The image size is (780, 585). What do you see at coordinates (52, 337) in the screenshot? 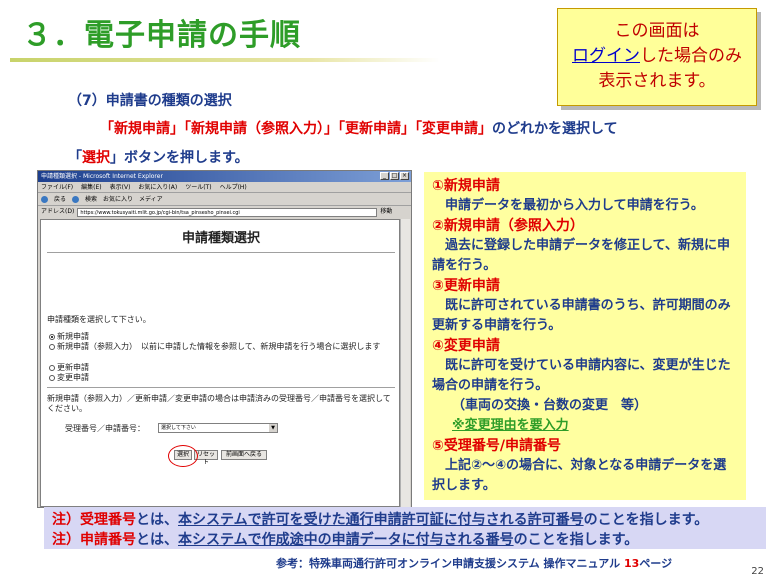
I see `radio-checked-icon` at bounding box center [52, 337].